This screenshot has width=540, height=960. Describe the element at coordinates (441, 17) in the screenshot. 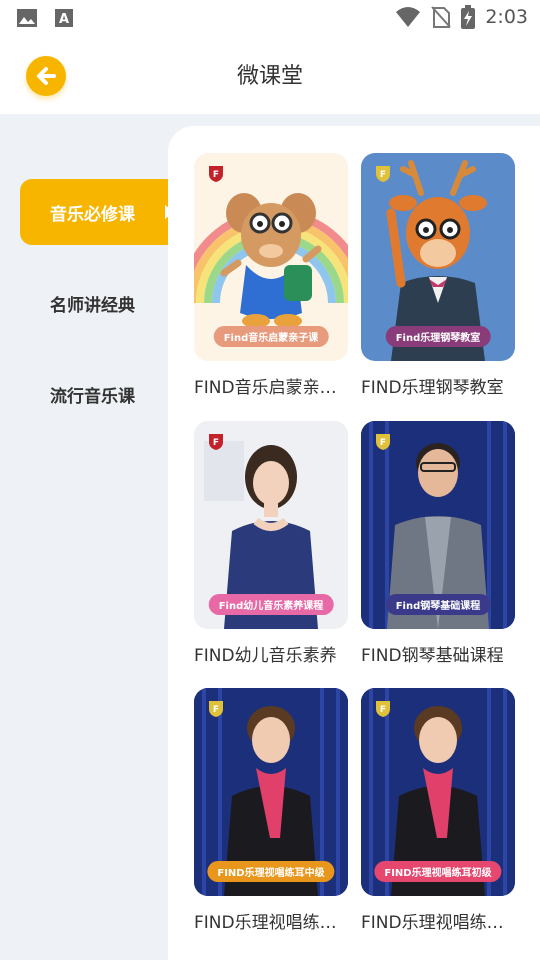

I see `no-sim-icon` at that location.